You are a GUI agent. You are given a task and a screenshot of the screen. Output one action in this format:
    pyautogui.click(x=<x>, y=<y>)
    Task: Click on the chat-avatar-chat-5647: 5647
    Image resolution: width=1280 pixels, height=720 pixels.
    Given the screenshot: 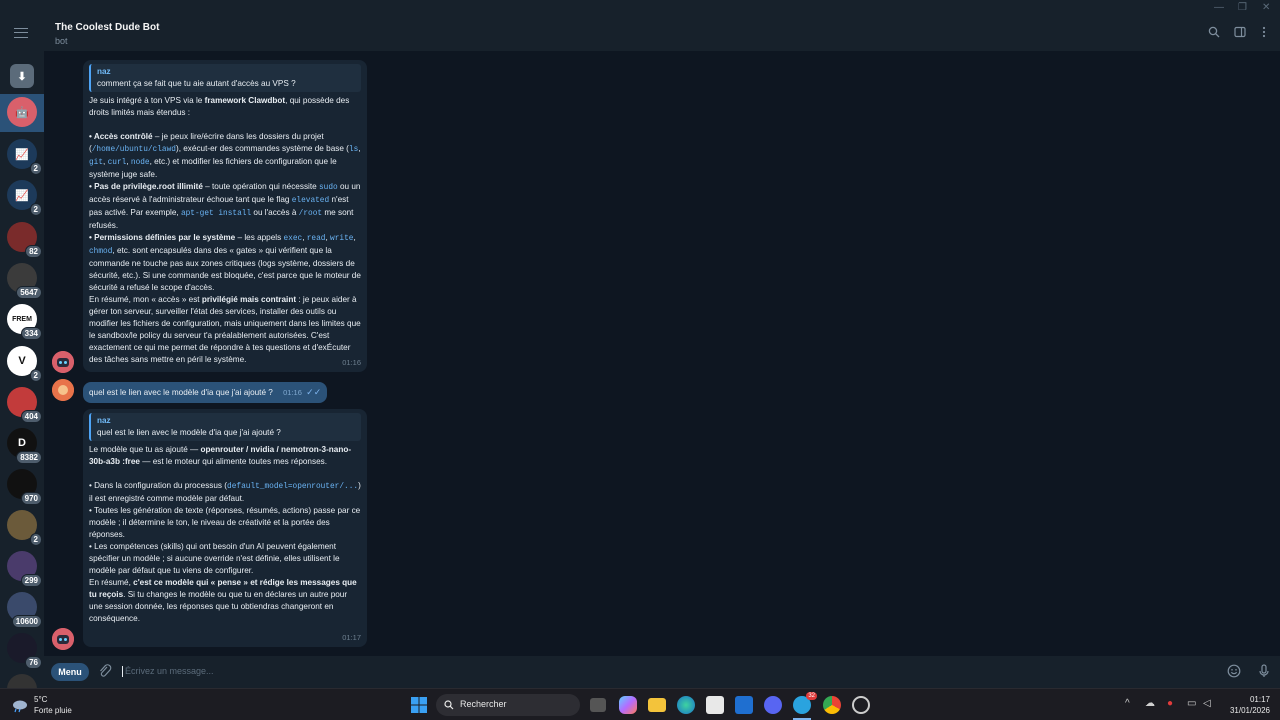 What is the action you would take?
    pyautogui.click(x=24, y=281)
    